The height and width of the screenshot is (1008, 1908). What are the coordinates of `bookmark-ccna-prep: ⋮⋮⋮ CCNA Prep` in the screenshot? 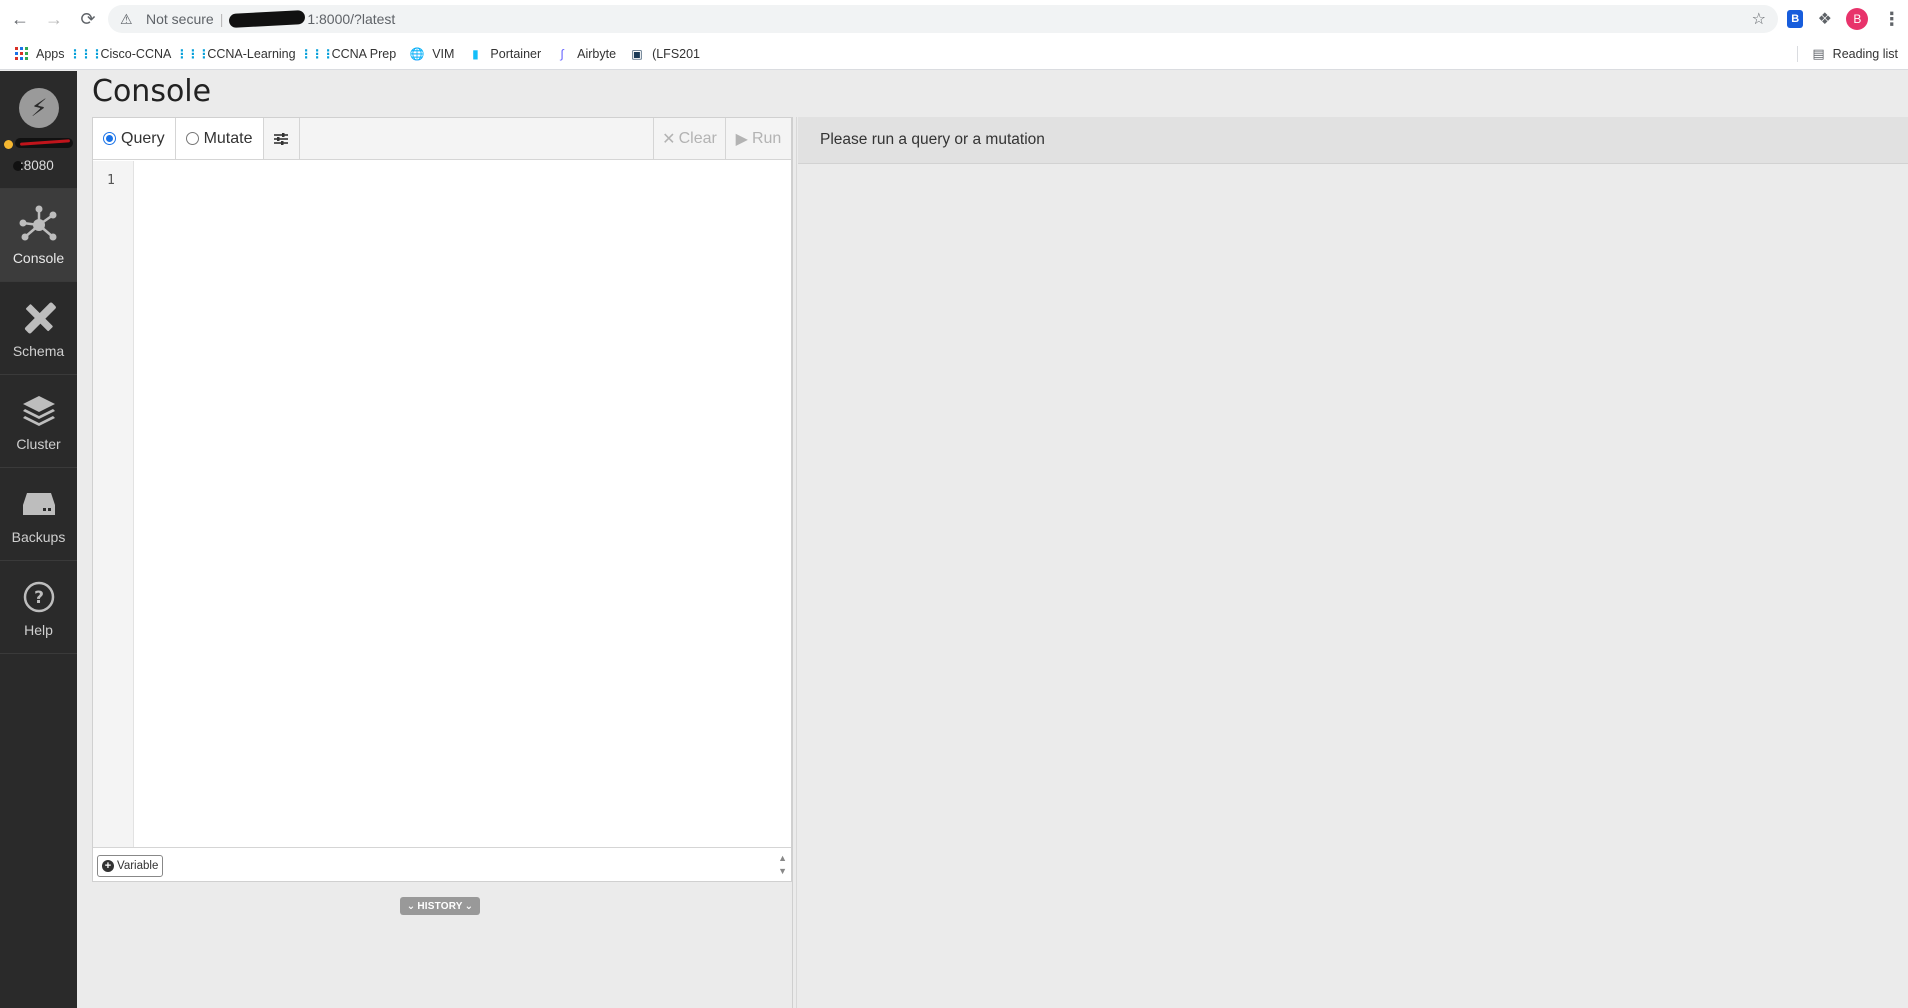 It's located at (348, 53).